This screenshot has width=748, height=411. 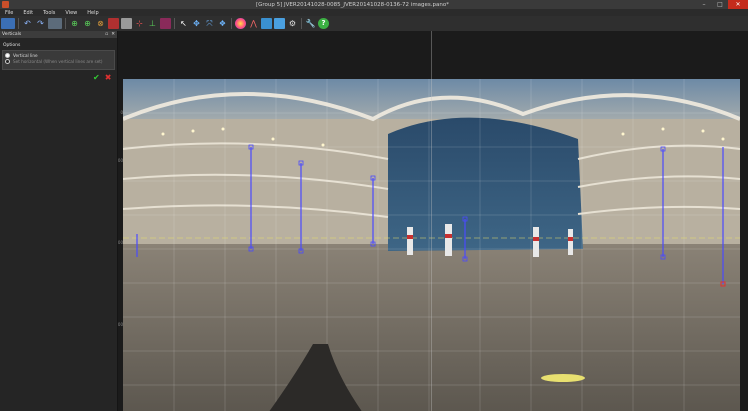 What do you see at coordinates (279, 23) in the screenshot?
I see `render-icon` at bounding box center [279, 23].